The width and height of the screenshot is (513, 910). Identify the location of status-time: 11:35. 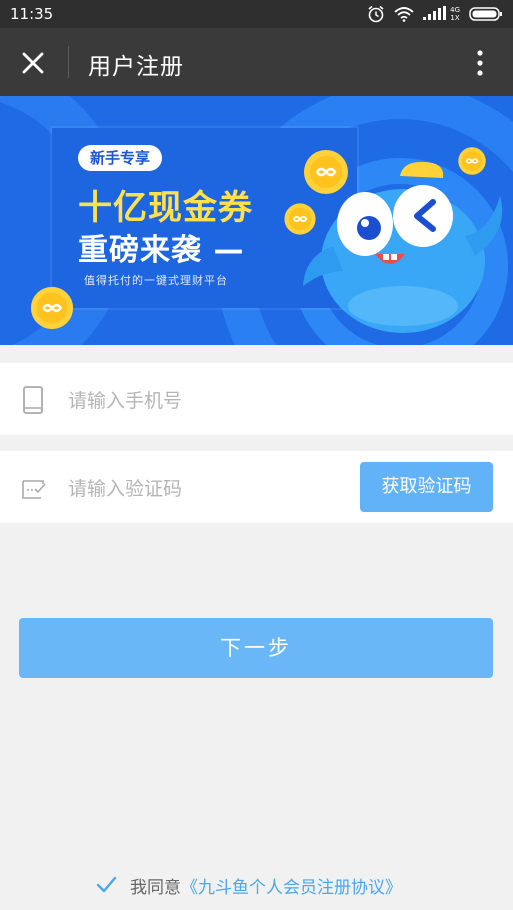
(32, 14).